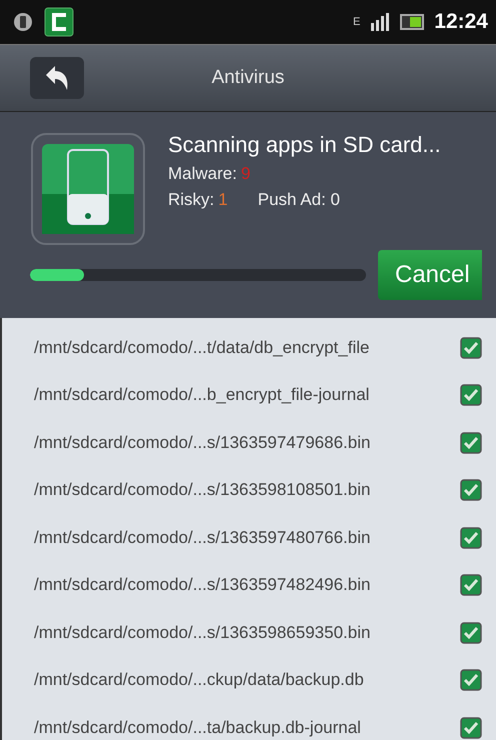 The height and width of the screenshot is (740, 496). I want to click on phone-scan-icon, so click(88, 189).